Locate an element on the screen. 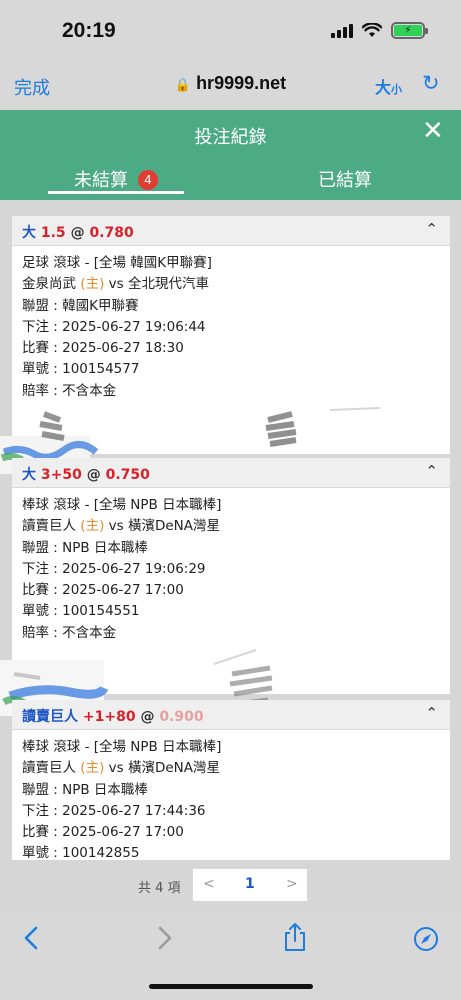 The width and height of the screenshot is (461, 1000). pagination: 共 4 項 < 1 > is located at coordinates (230, 885).